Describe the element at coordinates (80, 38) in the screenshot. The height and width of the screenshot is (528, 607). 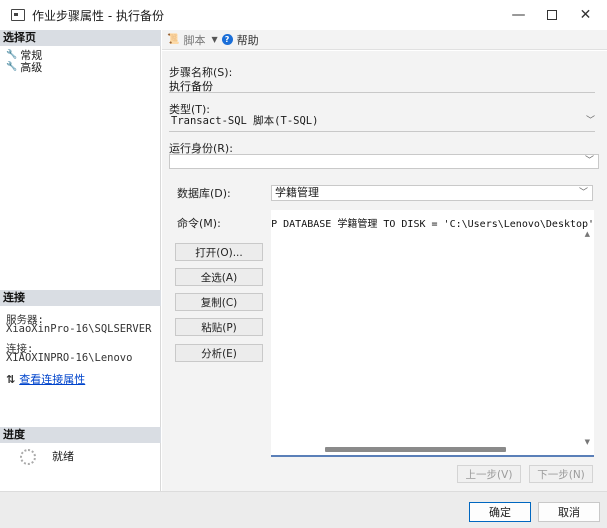
I see `select-page-header: 选择页` at that location.